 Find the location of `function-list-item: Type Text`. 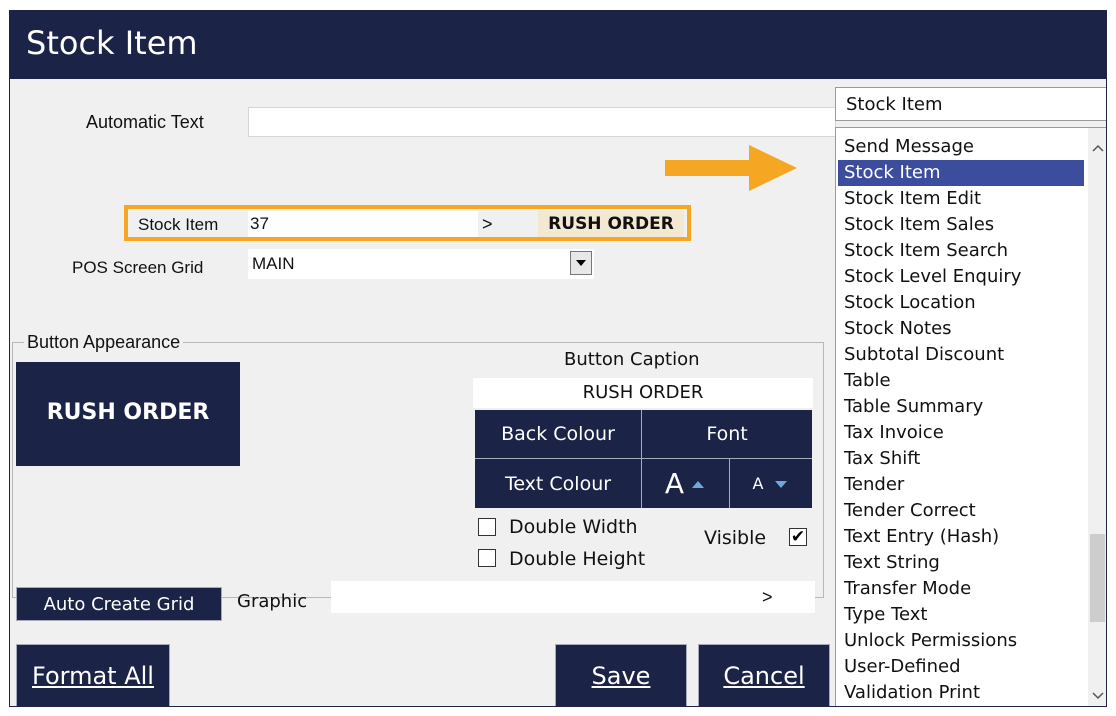

function-list-item: Type Text is located at coordinates (885, 615).